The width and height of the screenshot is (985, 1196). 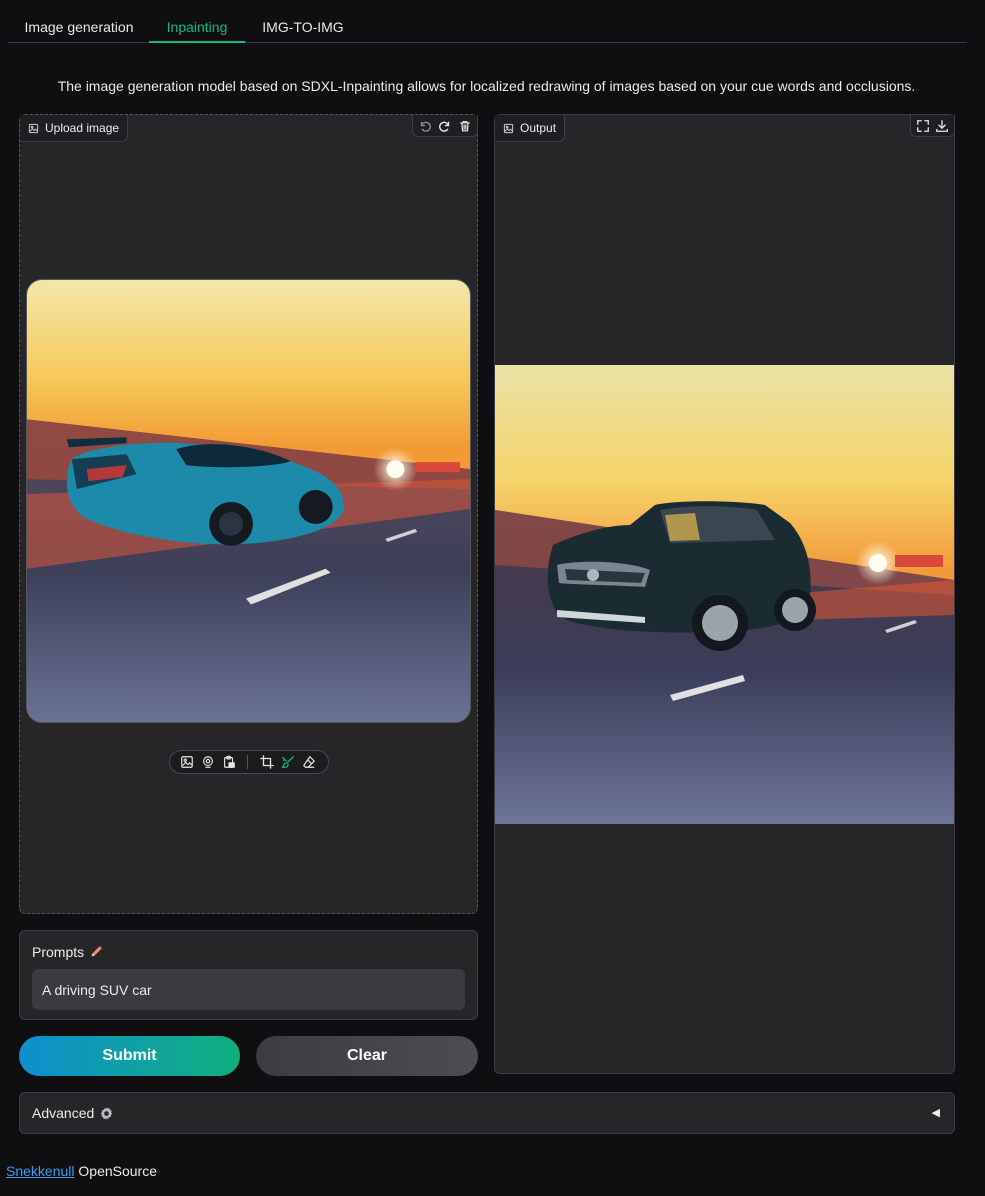 I want to click on undo-icon, so click(x=425, y=126).